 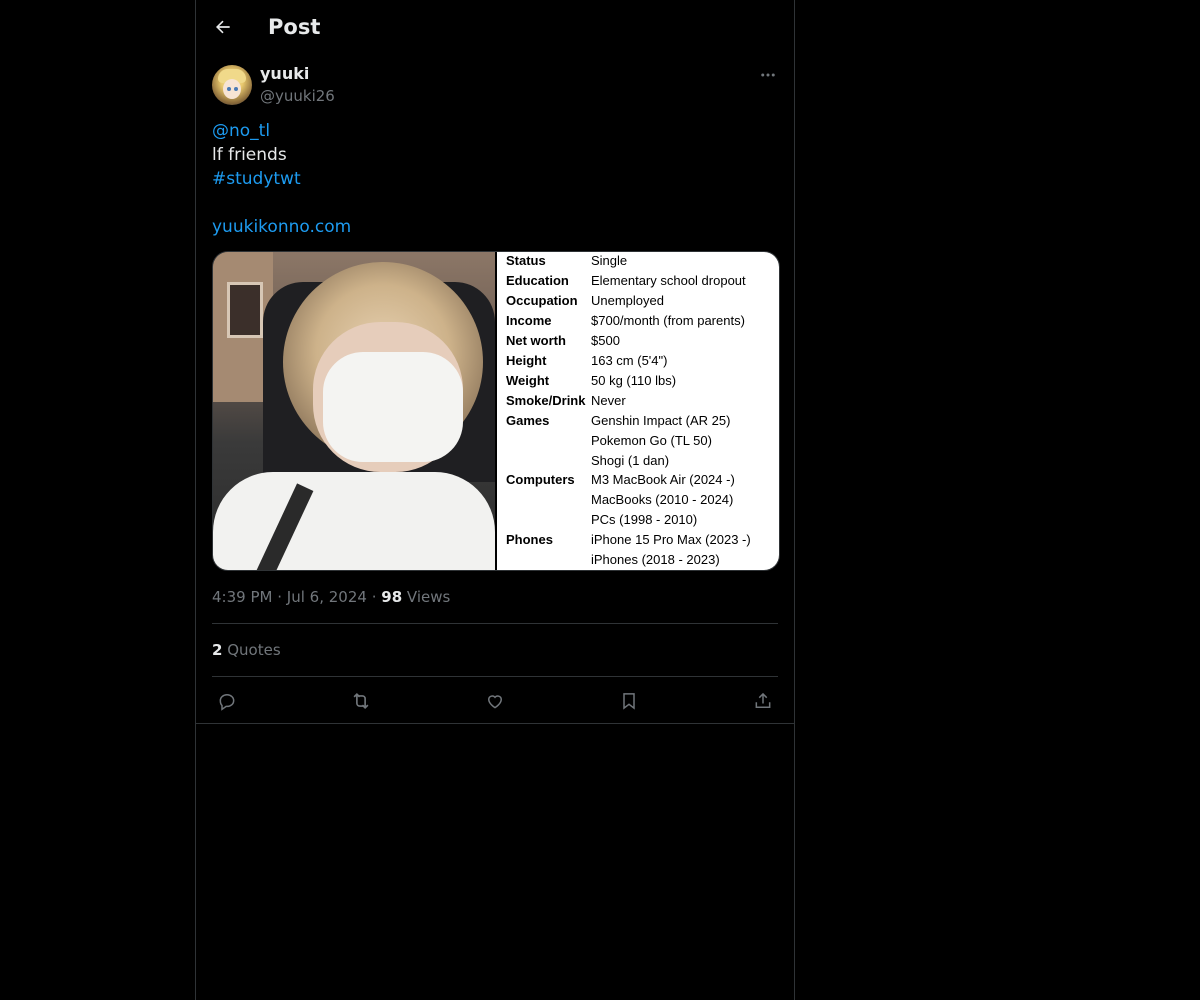 I want to click on website-link: yuukikonno.com, so click(x=281, y=227).